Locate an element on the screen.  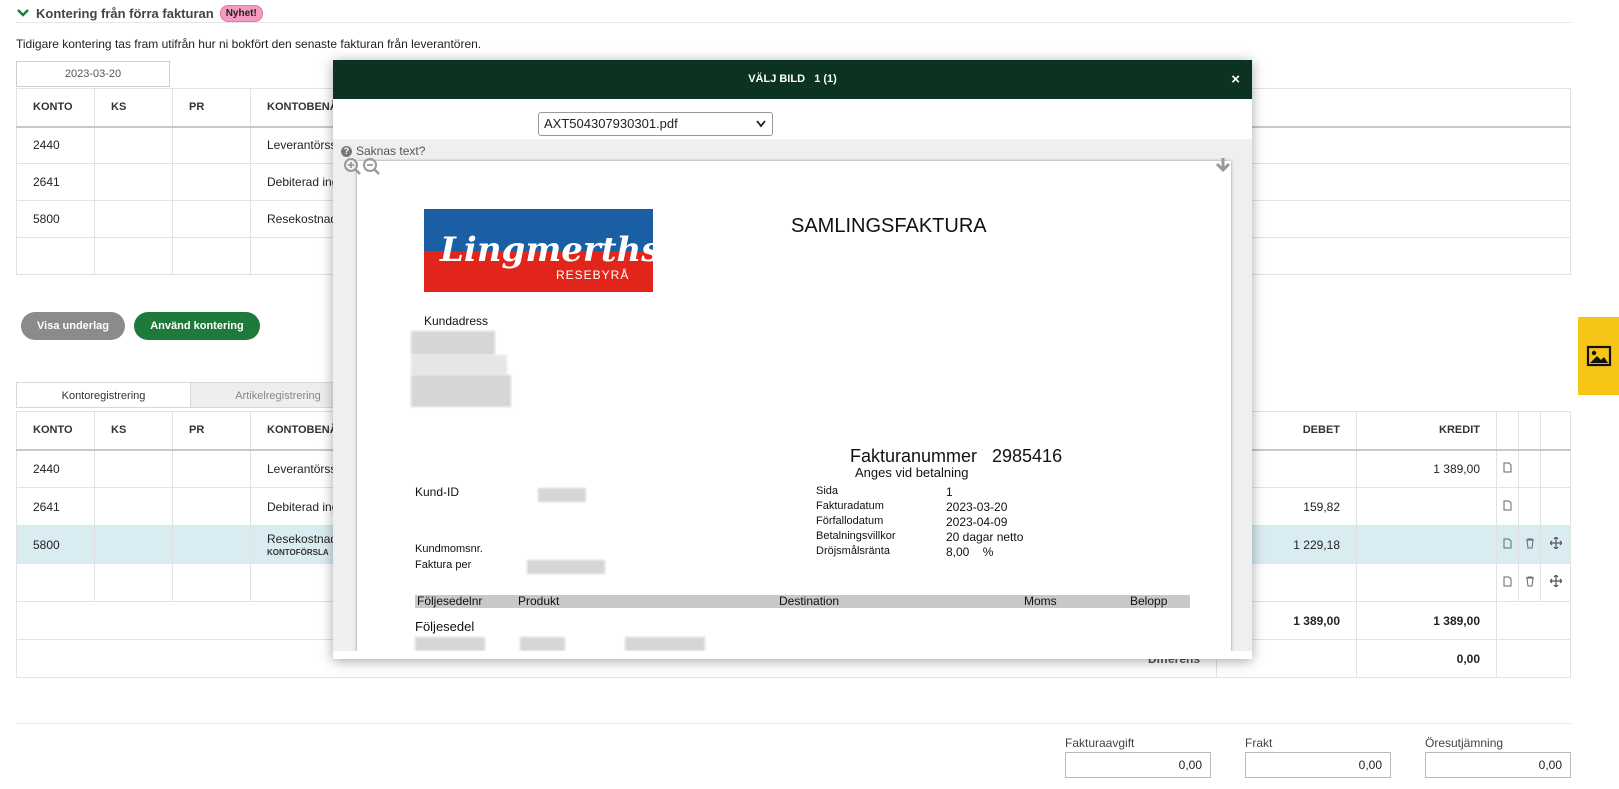
close-icon: × is located at coordinates (1235, 79).